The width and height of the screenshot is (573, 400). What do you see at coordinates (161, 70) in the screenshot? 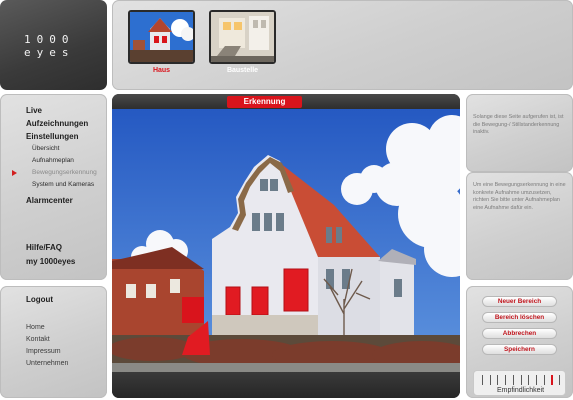
I see `thumbnail-label-haus: Haus` at bounding box center [161, 70].